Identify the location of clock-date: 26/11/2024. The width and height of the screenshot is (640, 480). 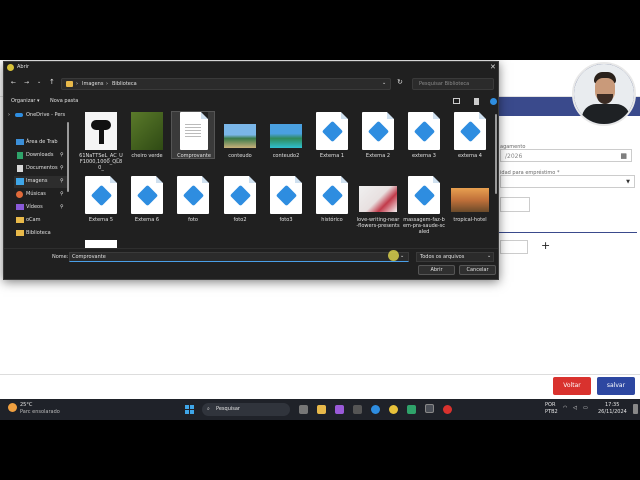
(612, 412).